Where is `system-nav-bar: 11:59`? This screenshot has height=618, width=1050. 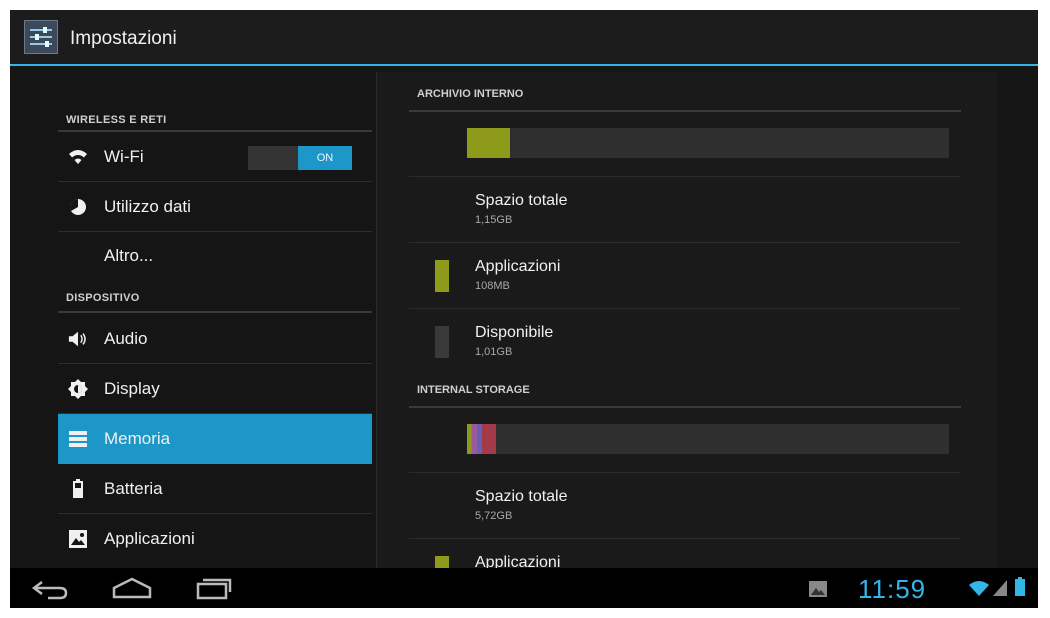 system-nav-bar: 11:59 is located at coordinates (524, 588).